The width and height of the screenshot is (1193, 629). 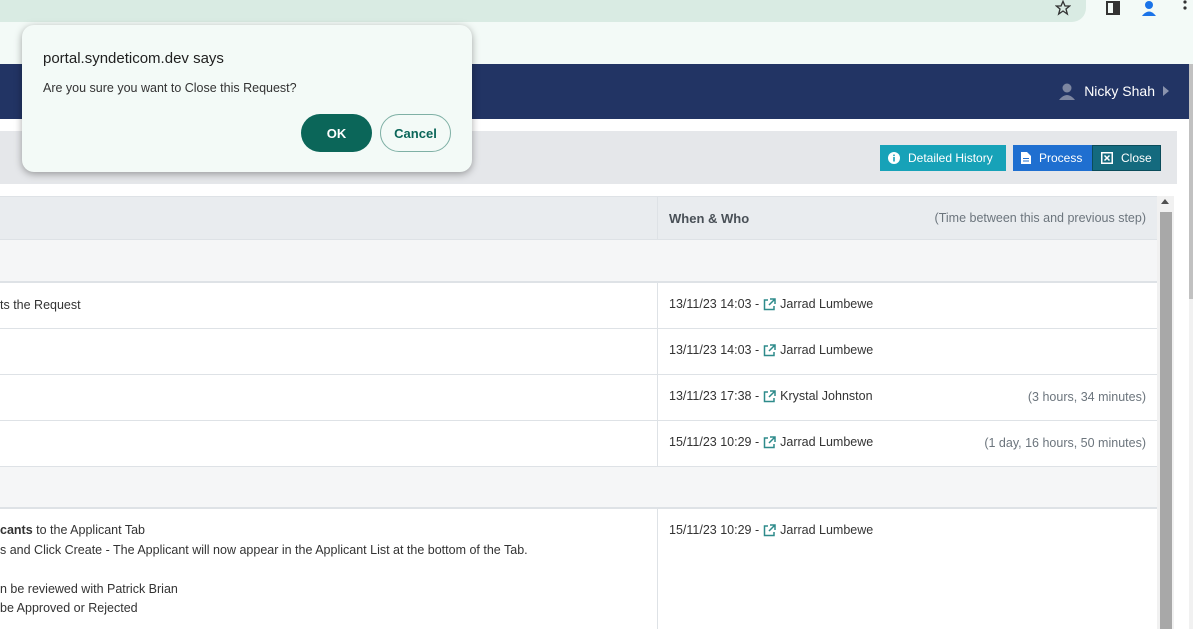 I want to click on process-button: Process, so click(x=1053, y=158).